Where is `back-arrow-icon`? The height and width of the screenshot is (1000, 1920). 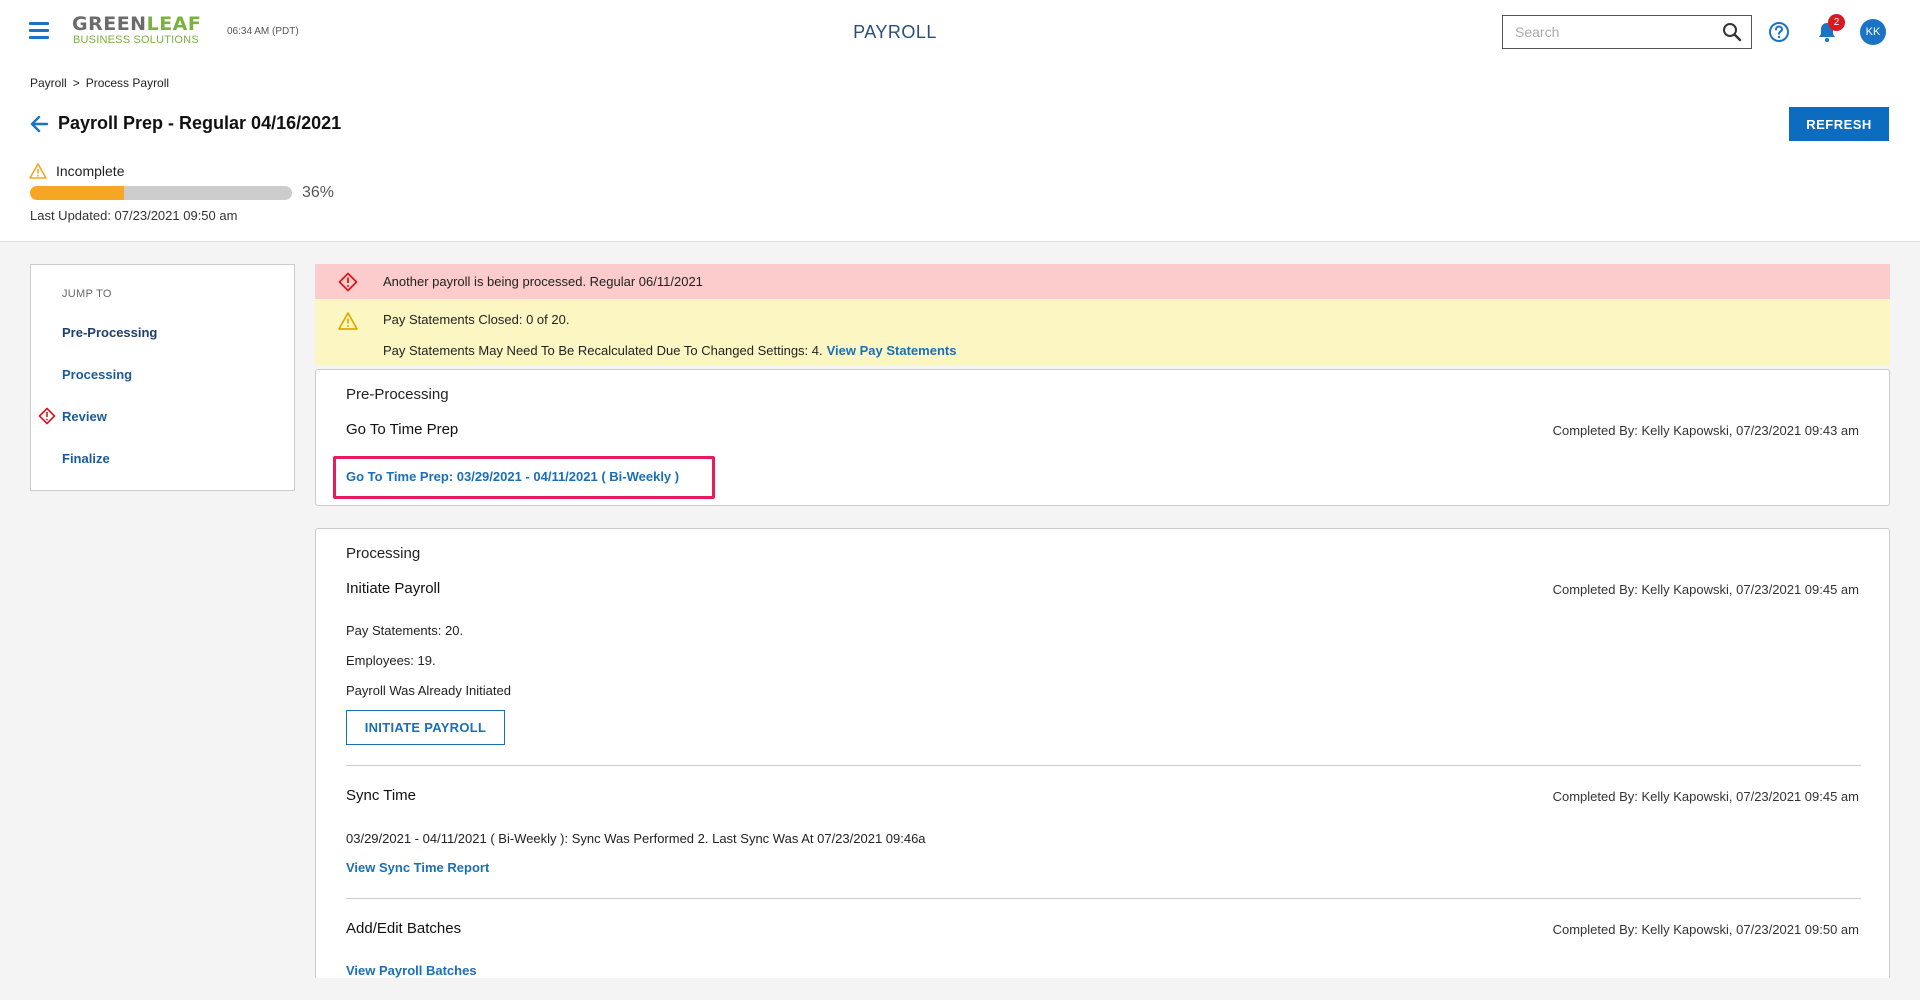 back-arrow-icon is located at coordinates (39, 124).